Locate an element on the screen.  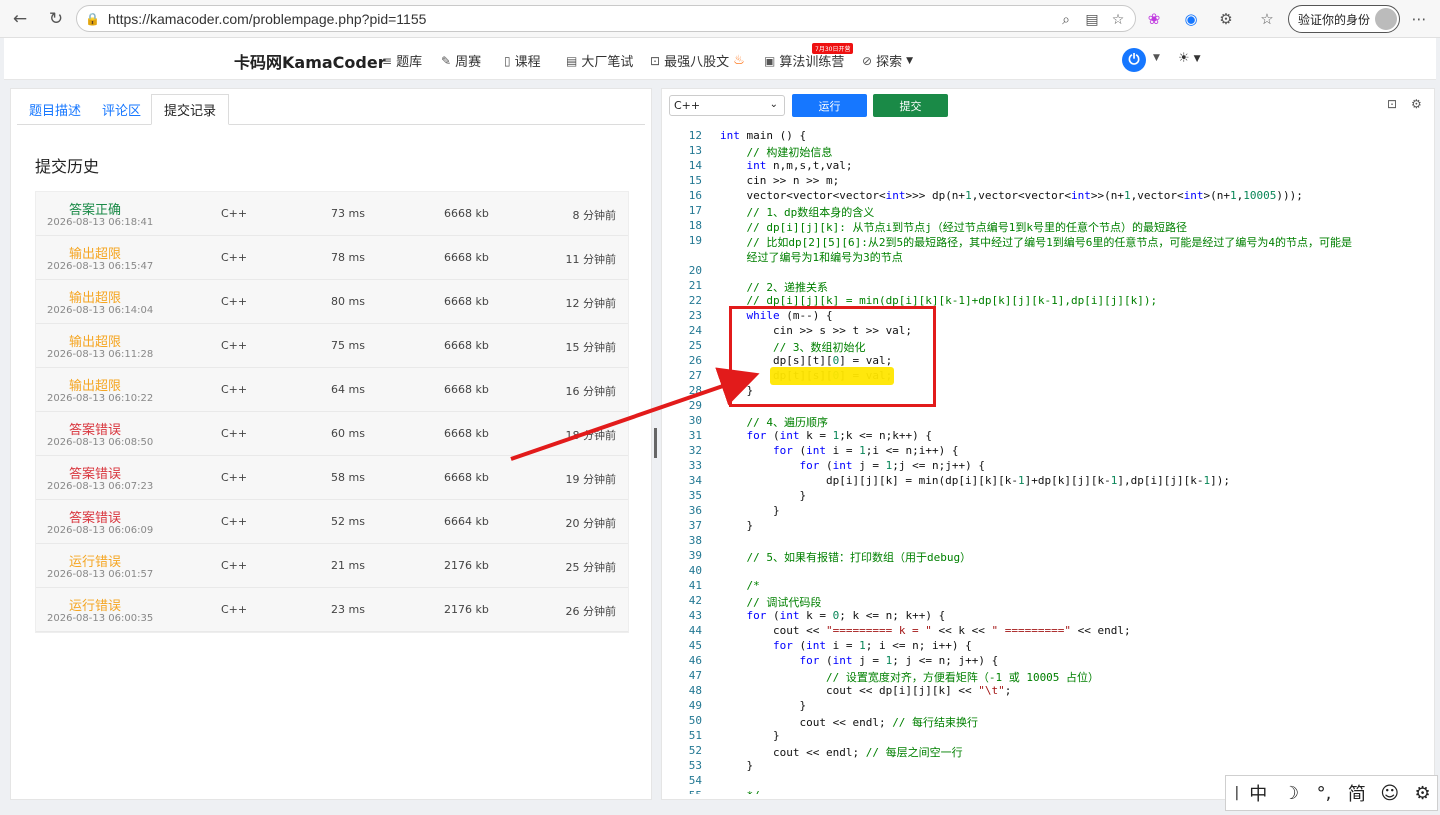
site-logo: 卡码网KamaCoder is located at coordinates (310, 61).